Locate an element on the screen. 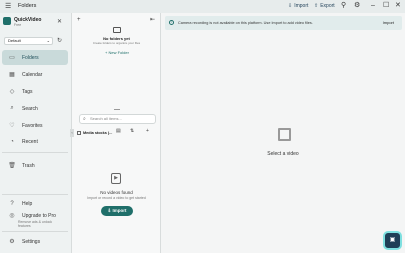 The image size is (405, 253). sidebar-item-calendar: ▦ Calendar is located at coordinates (35, 74).